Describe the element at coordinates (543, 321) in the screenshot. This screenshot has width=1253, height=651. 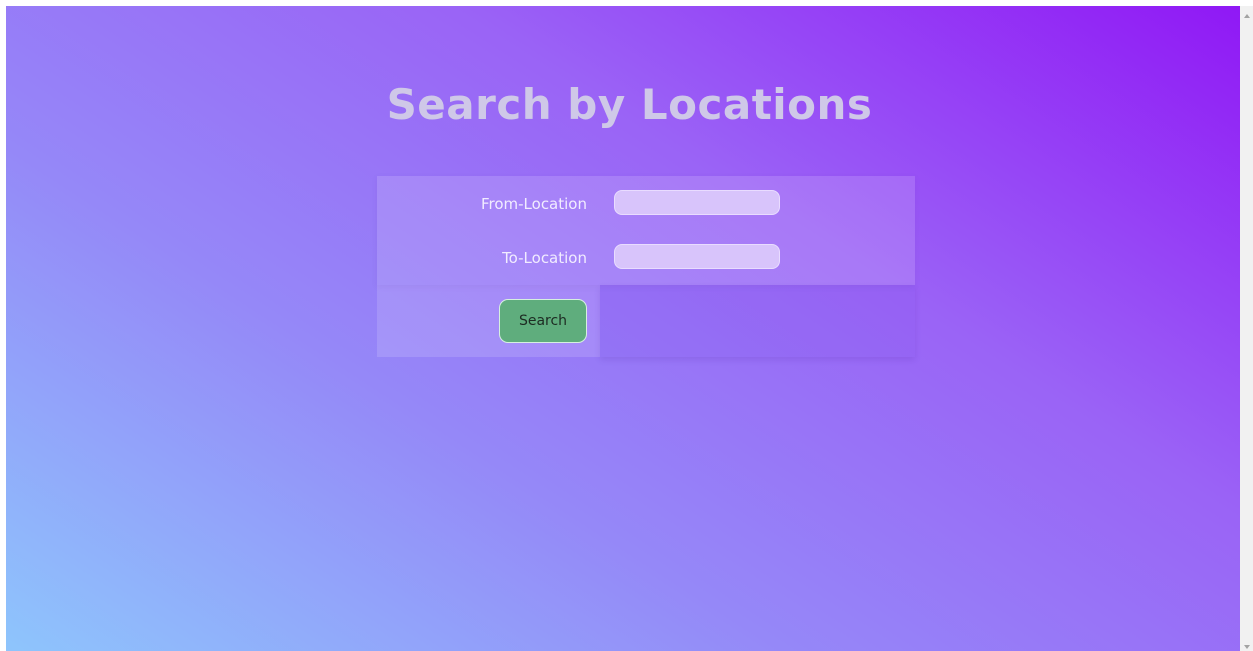
I see `search-button: Search` at that location.